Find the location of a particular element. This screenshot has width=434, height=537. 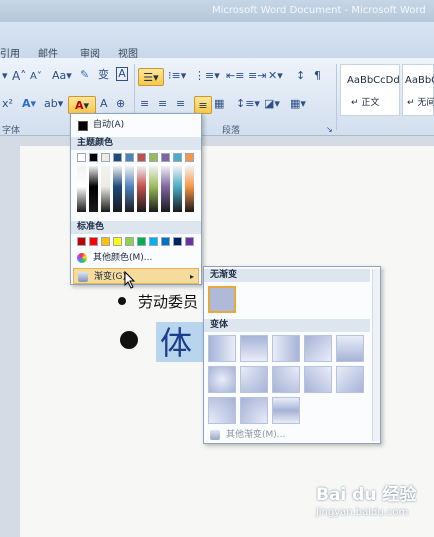

bullets-icon: ☰▾ is located at coordinates (151, 77).